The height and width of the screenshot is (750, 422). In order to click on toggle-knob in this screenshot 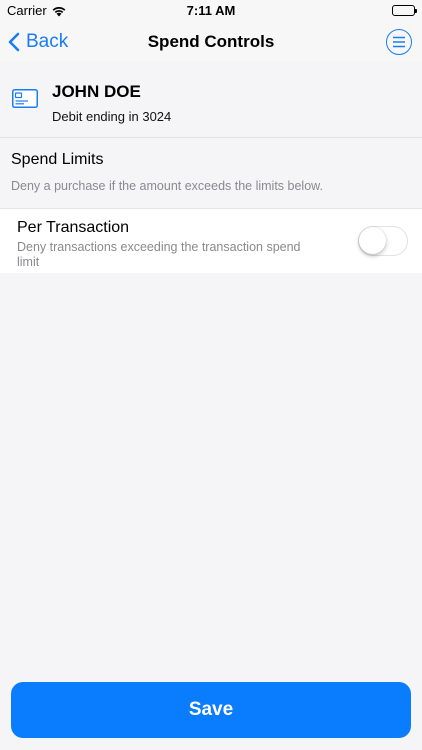, I will do `click(372, 240)`.